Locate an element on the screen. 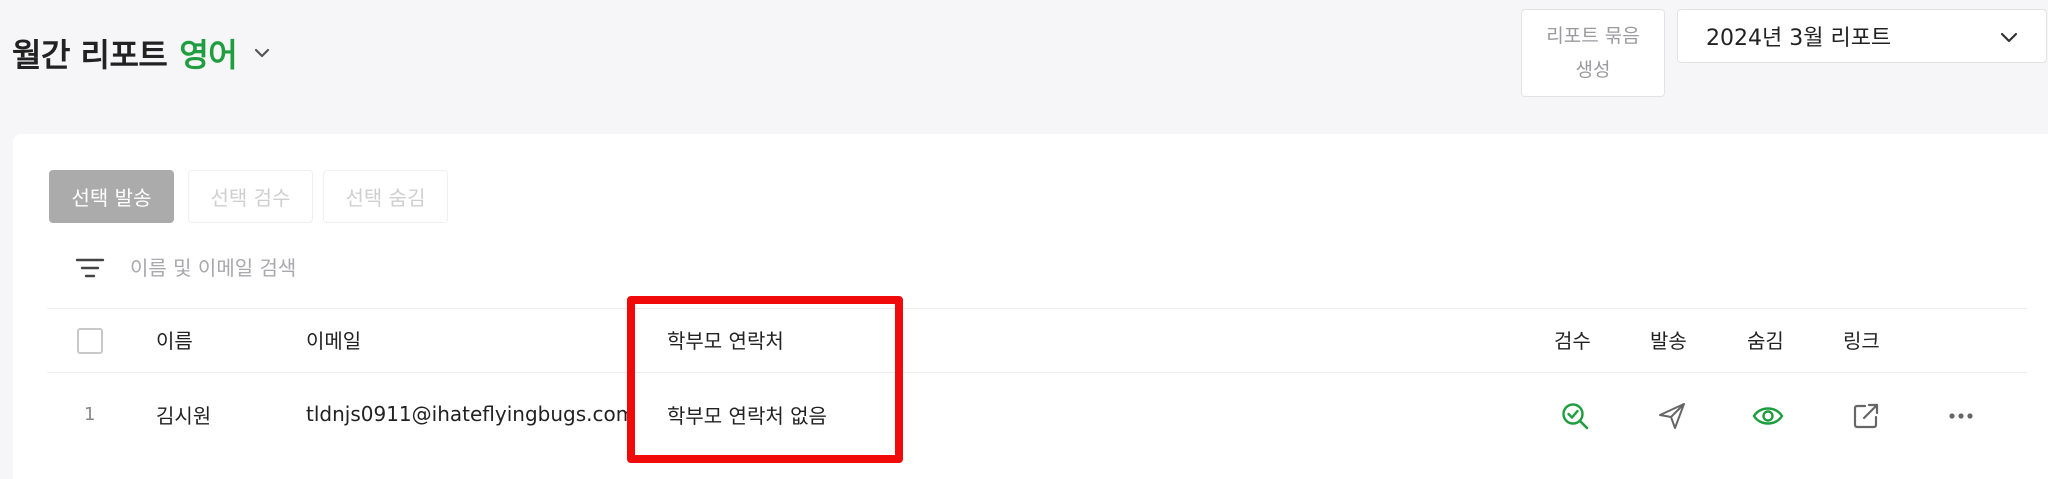  select-all-checkbox is located at coordinates (90, 341).